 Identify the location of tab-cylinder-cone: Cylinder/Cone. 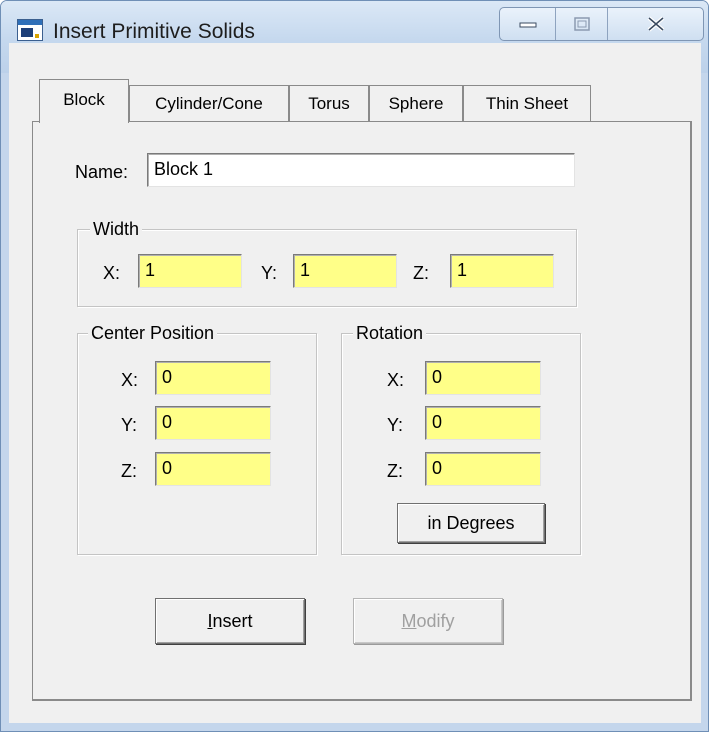
(209, 103).